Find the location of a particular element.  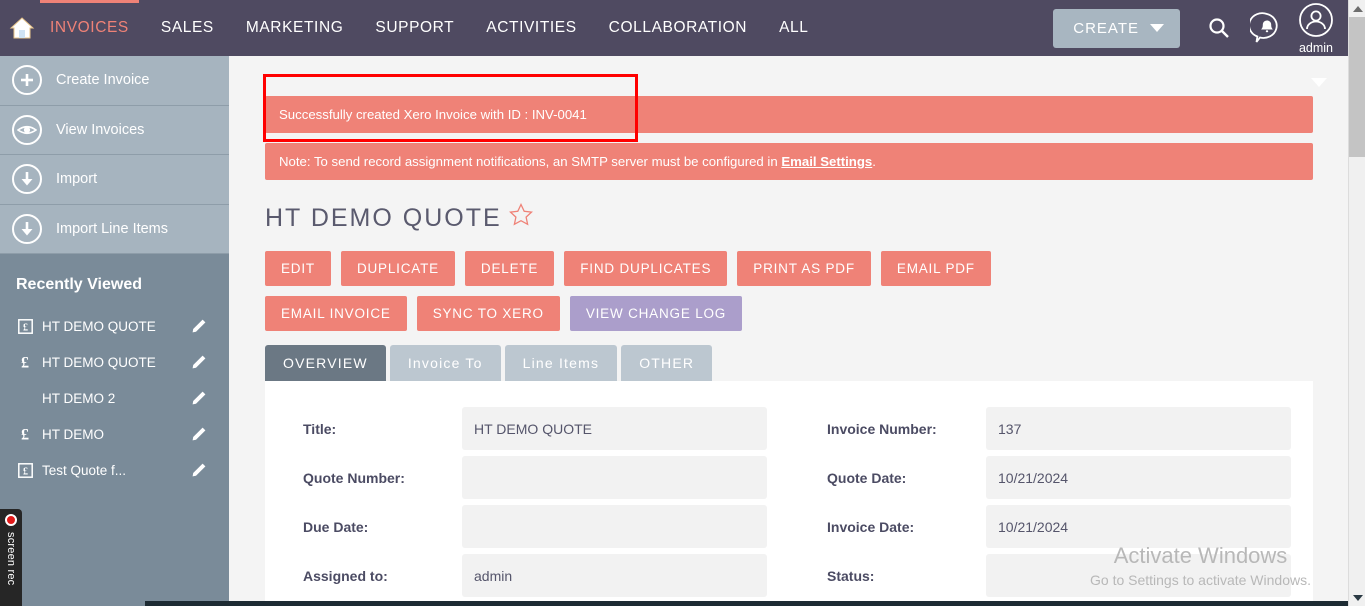

email-settings-link: Email Settings is located at coordinates (826, 161).